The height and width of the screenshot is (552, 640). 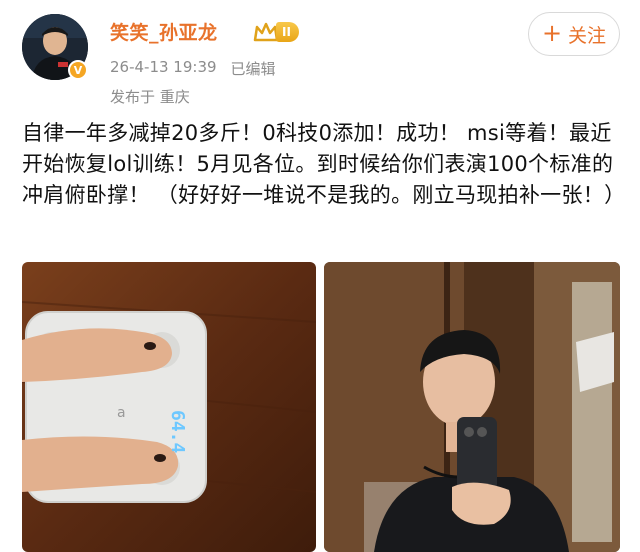 What do you see at coordinates (587, 35) in the screenshot?
I see `follow-label: 关注` at bounding box center [587, 35].